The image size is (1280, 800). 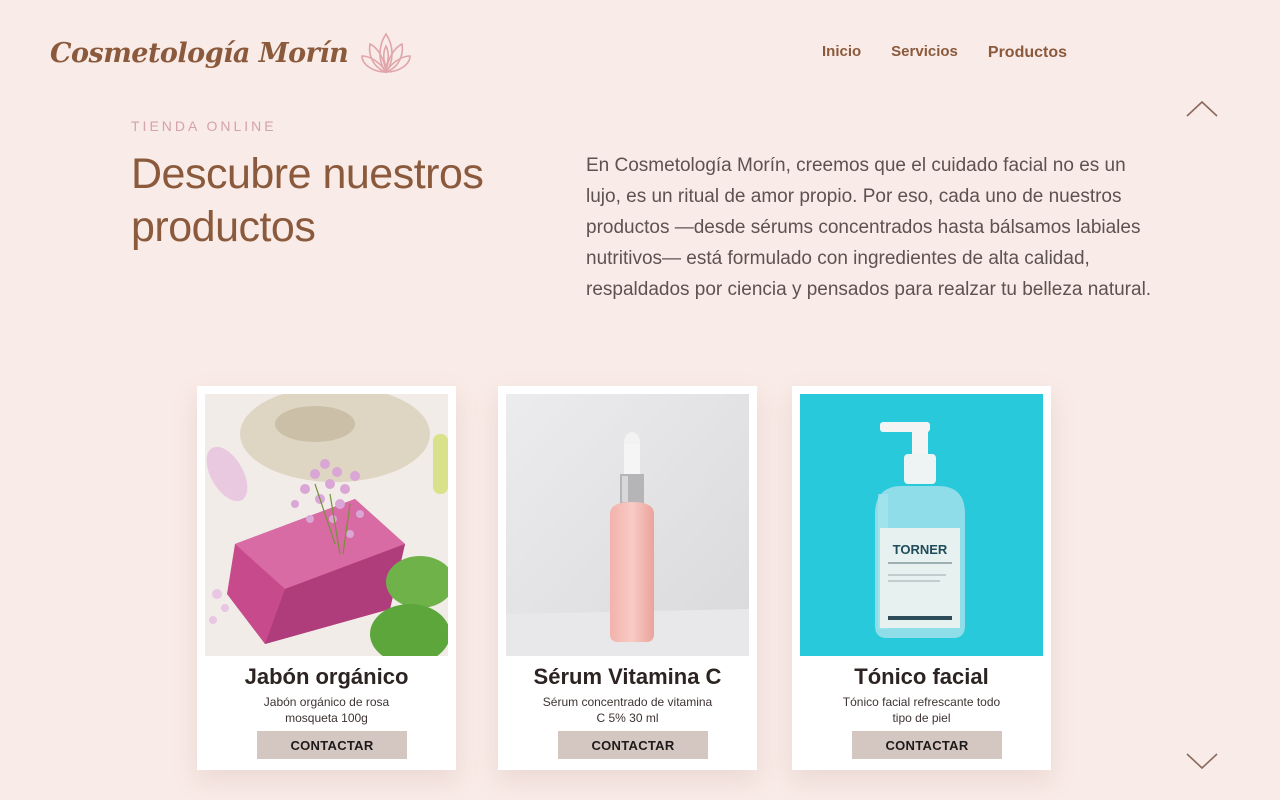 What do you see at coordinates (326, 676) in the screenshot?
I see `product-title: Jabón orgánico` at bounding box center [326, 676].